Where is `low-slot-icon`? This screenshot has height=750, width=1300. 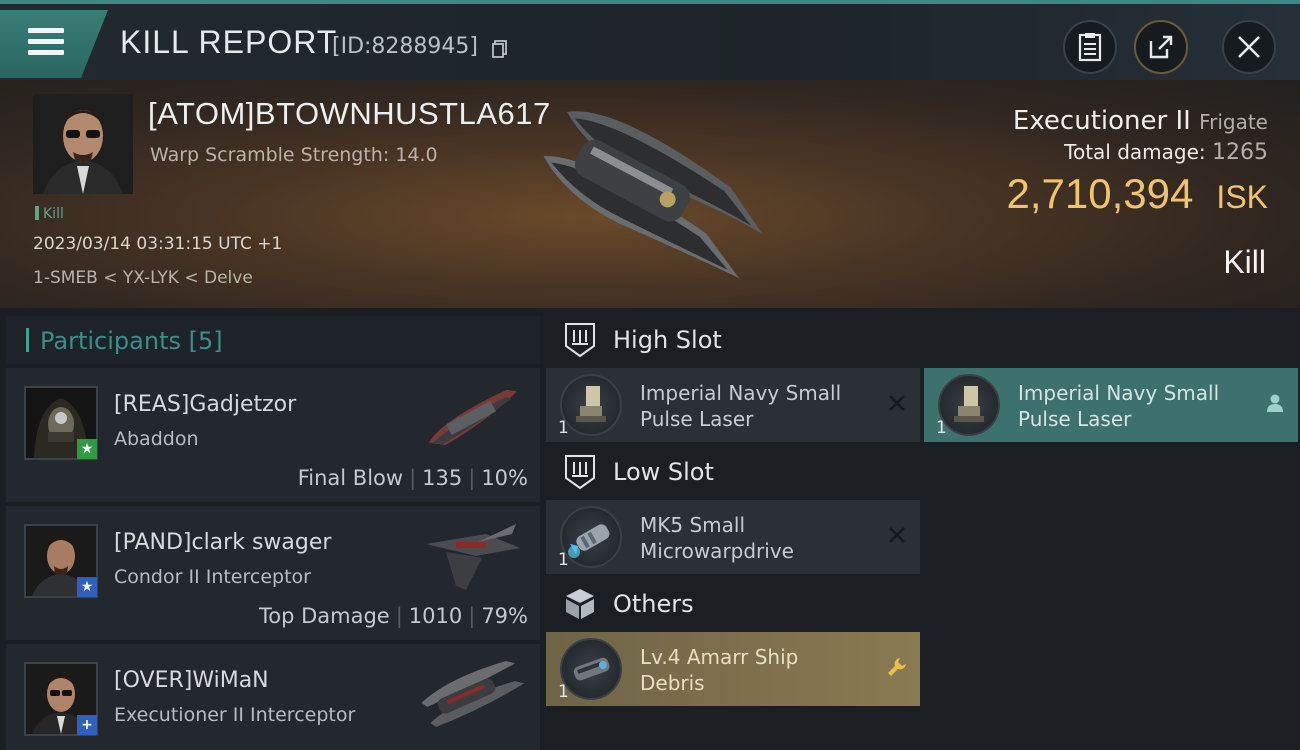 low-slot-icon is located at coordinates (580, 472).